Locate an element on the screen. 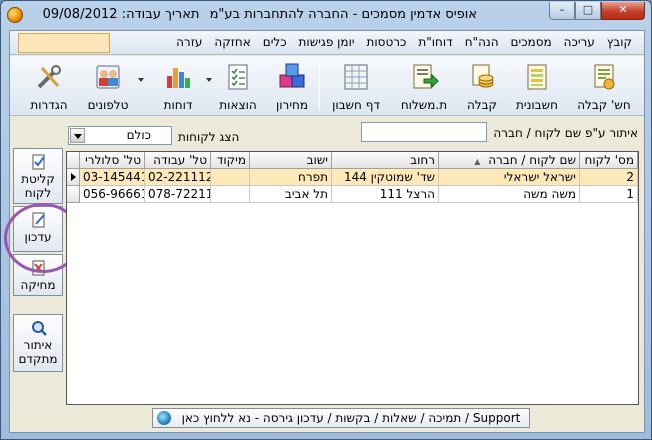  toolbar-account-sheet-button: דף חשבון is located at coordinates (356, 86).